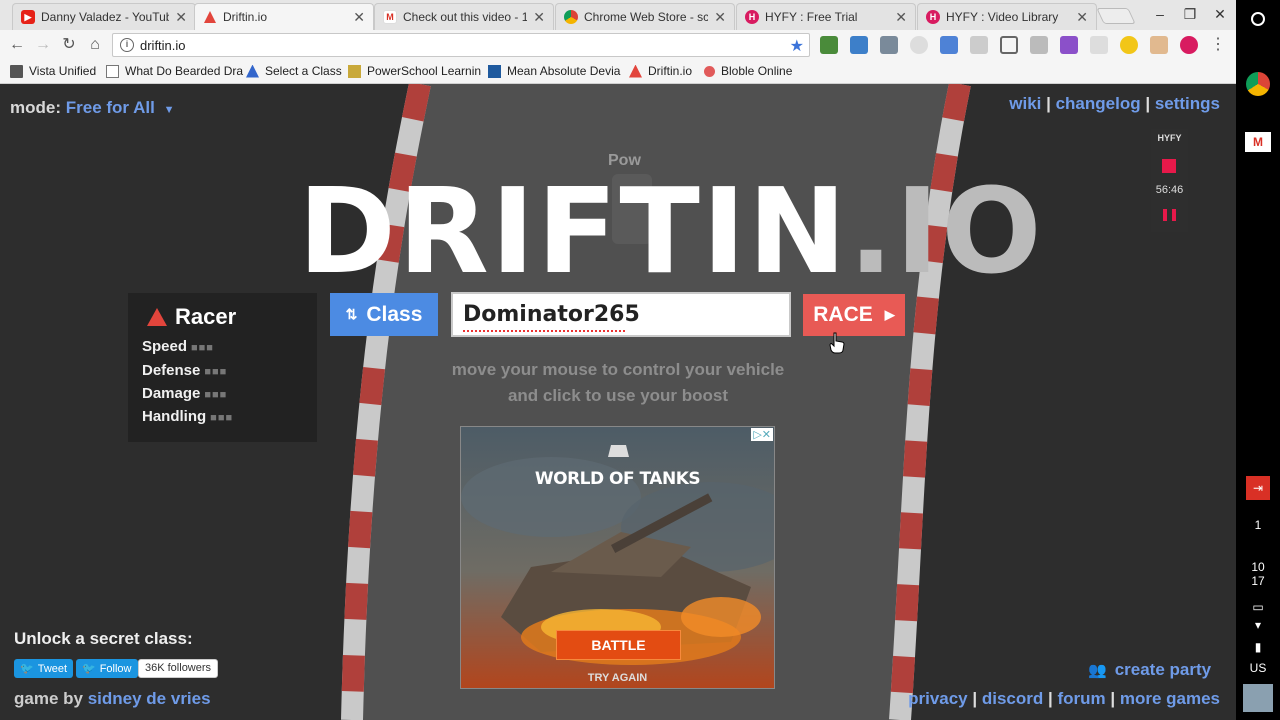  Describe the element at coordinates (187, 416) in the screenshot. I see `stat-handling: Handling ■■■` at that location.